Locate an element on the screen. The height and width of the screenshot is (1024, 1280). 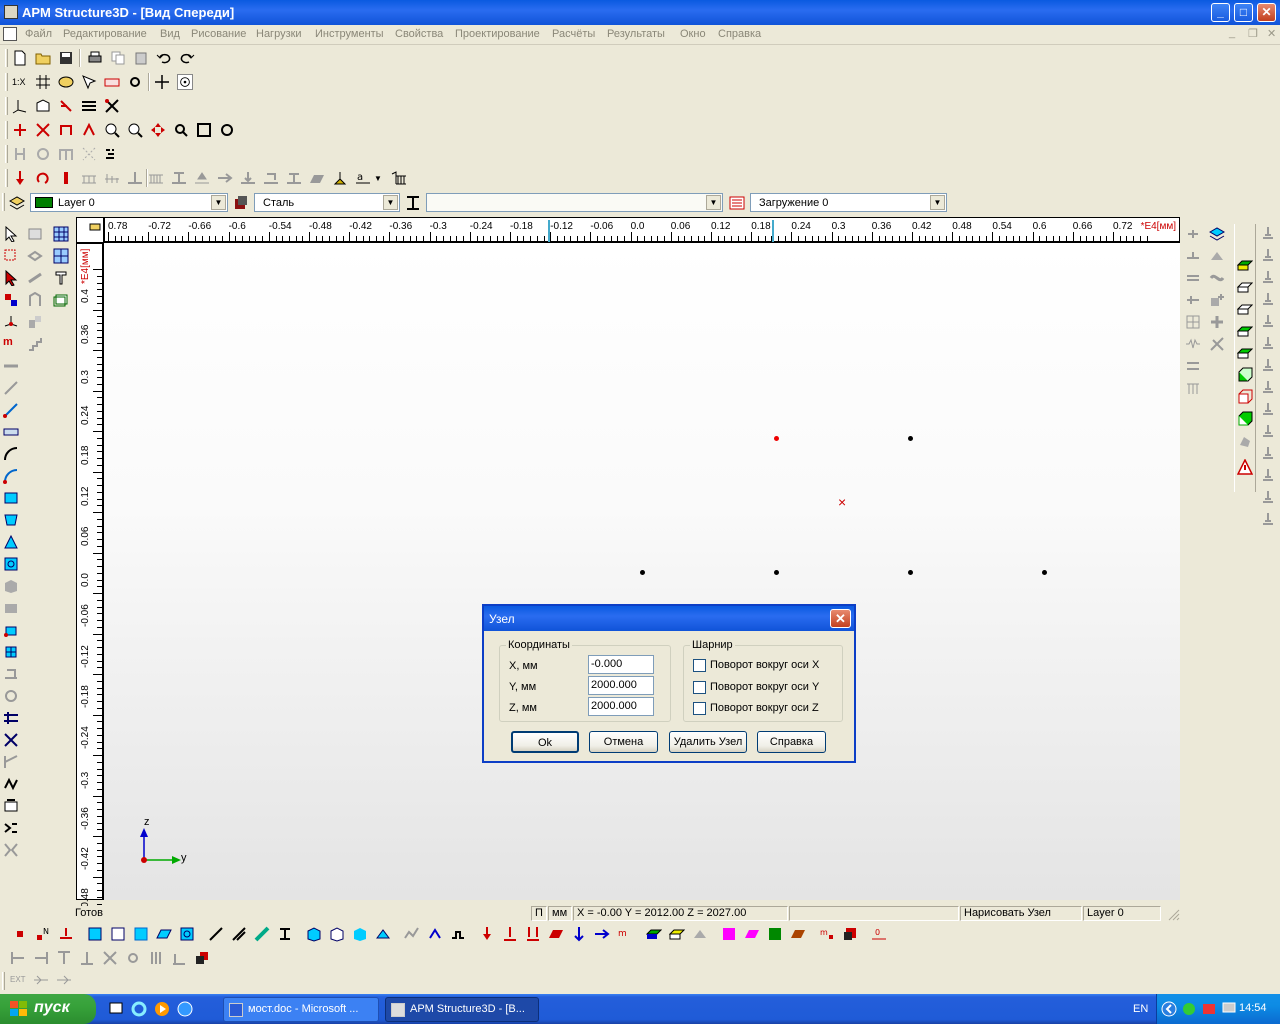
load-table-icon is located at coordinates (399, 178).